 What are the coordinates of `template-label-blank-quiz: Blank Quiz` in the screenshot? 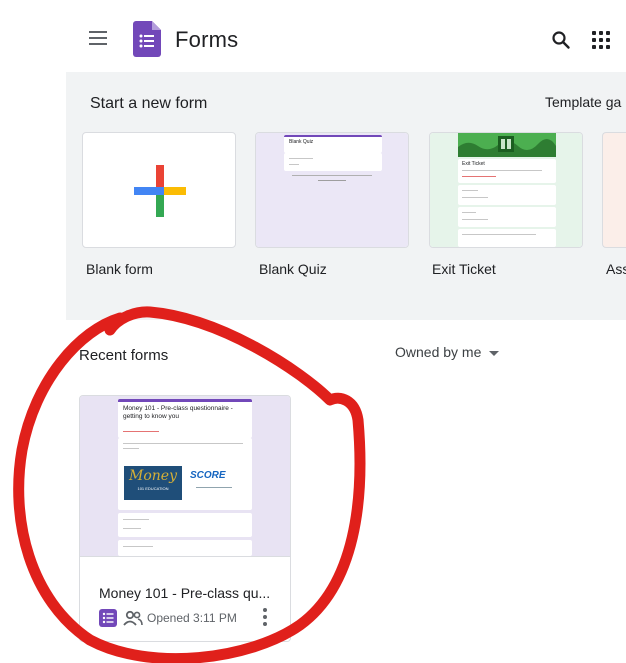 It's located at (293, 269).